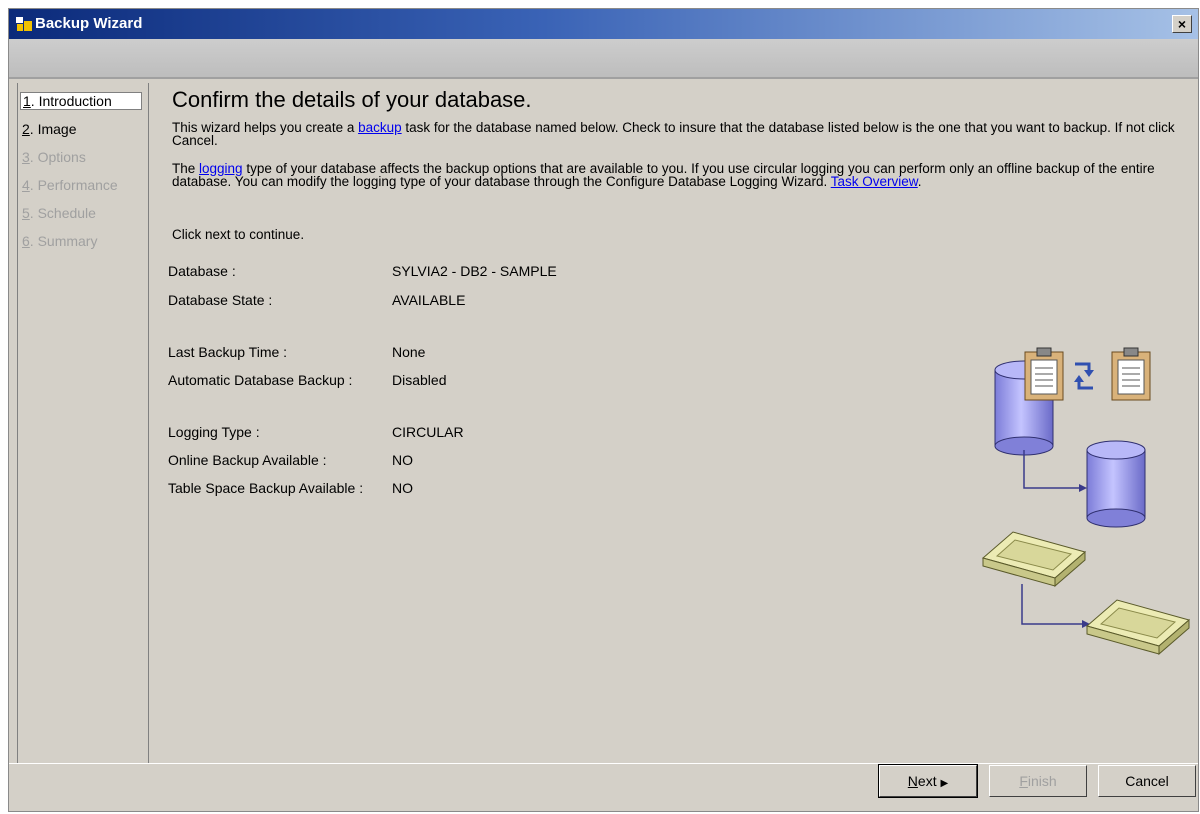  I want to click on auto-backup-value: Disabled, so click(419, 380).